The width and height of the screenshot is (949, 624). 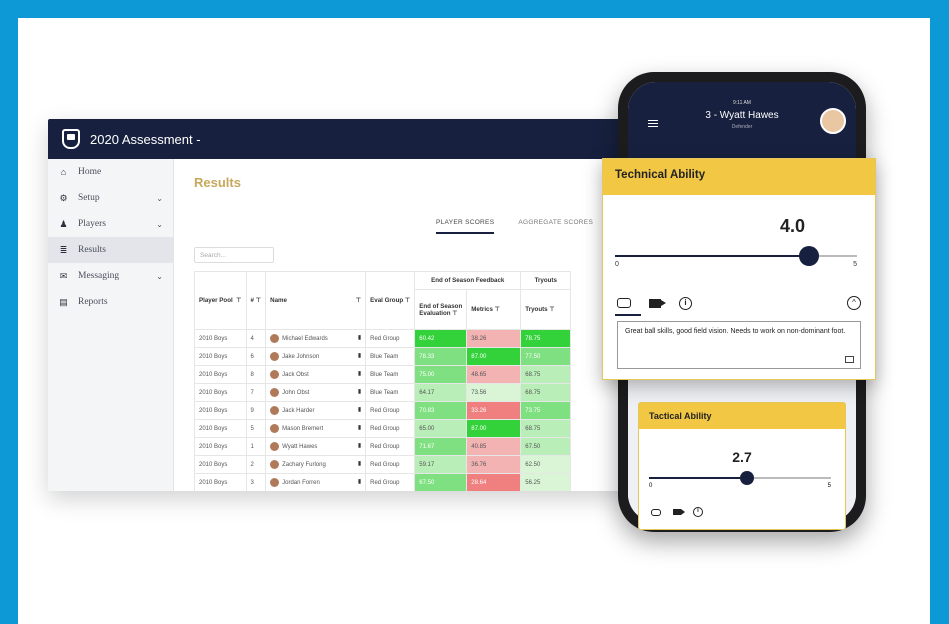 I want to click on technical-slider, so click(x=736, y=256).